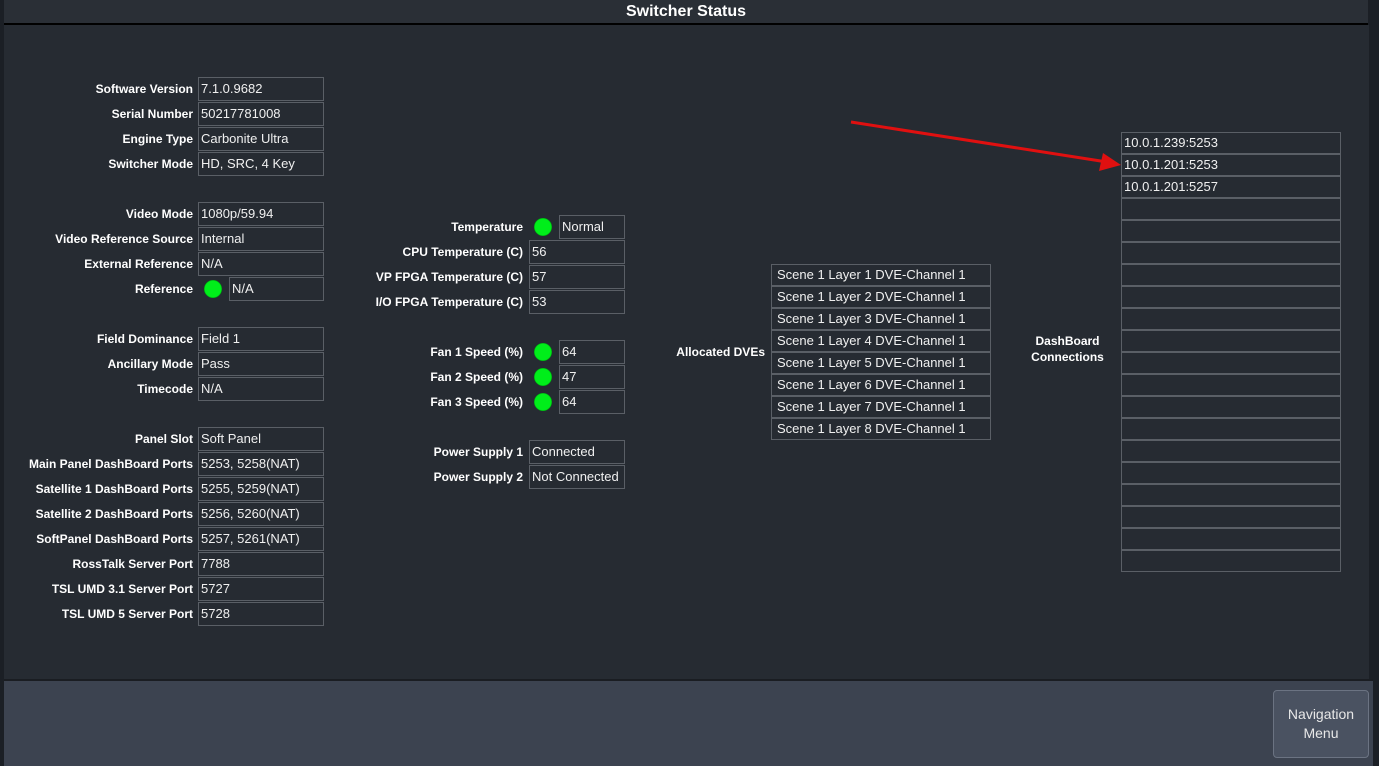  What do you see at coordinates (261, 564) in the screenshot?
I see `rosstalk-port-value: 7788` at bounding box center [261, 564].